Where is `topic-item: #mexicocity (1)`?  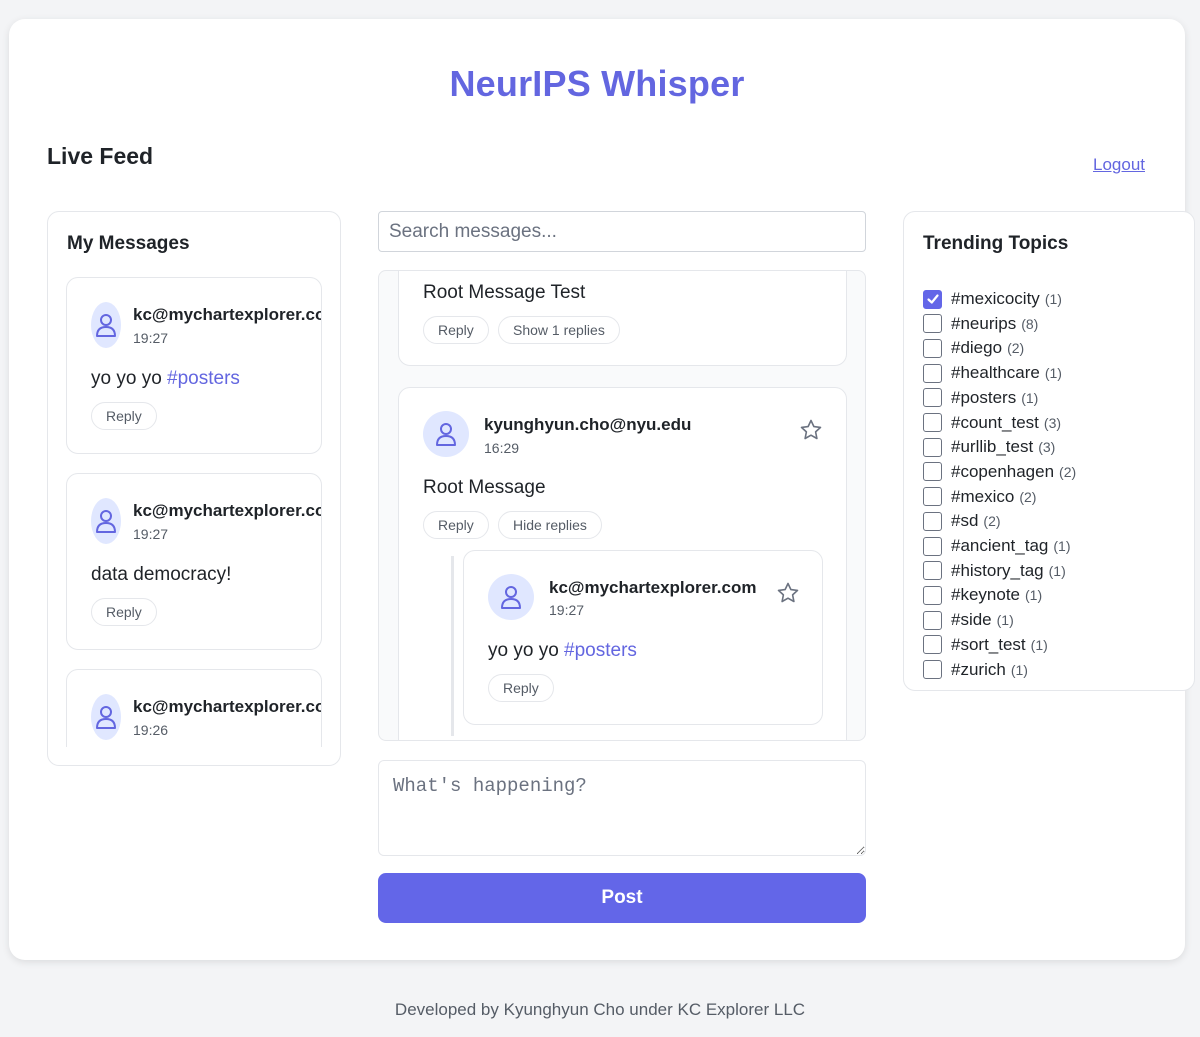
topic-item: #mexicocity (1) is located at coordinates (992, 299).